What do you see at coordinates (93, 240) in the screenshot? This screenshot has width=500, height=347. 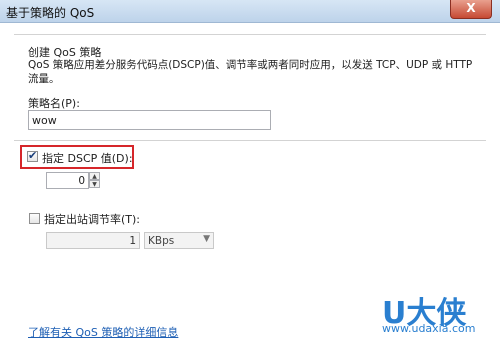 I see `throttle-rate-field: 1` at bounding box center [93, 240].